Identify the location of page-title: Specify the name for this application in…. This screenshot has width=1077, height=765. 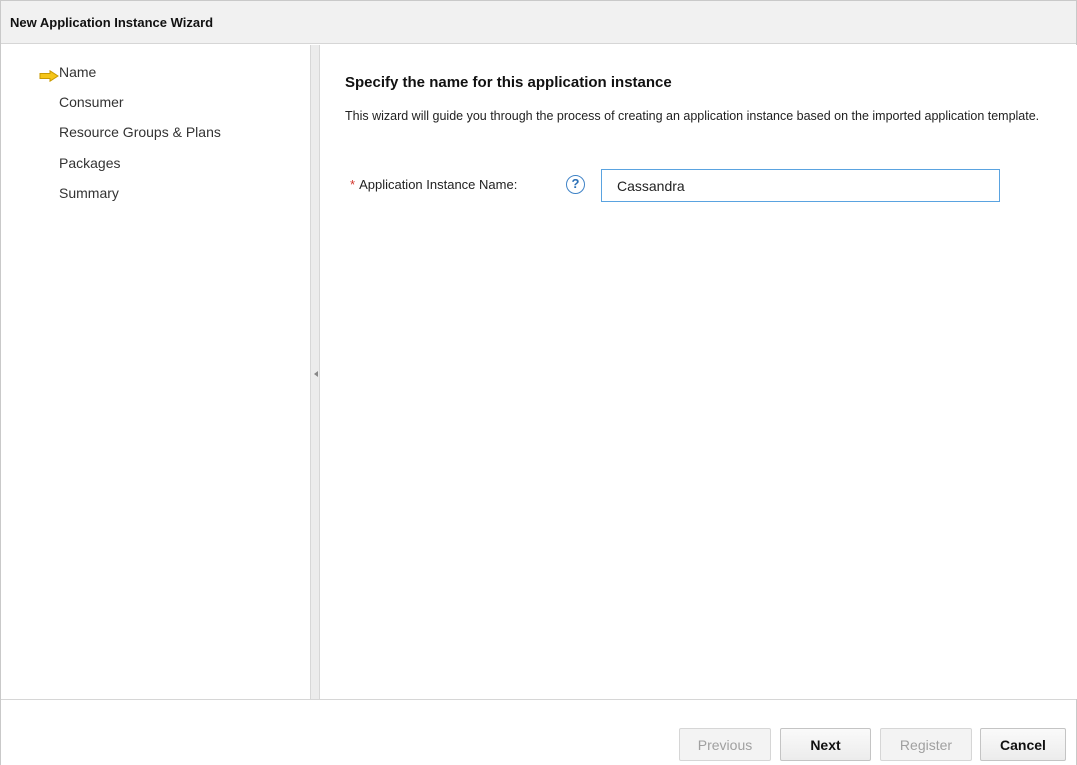
(508, 82).